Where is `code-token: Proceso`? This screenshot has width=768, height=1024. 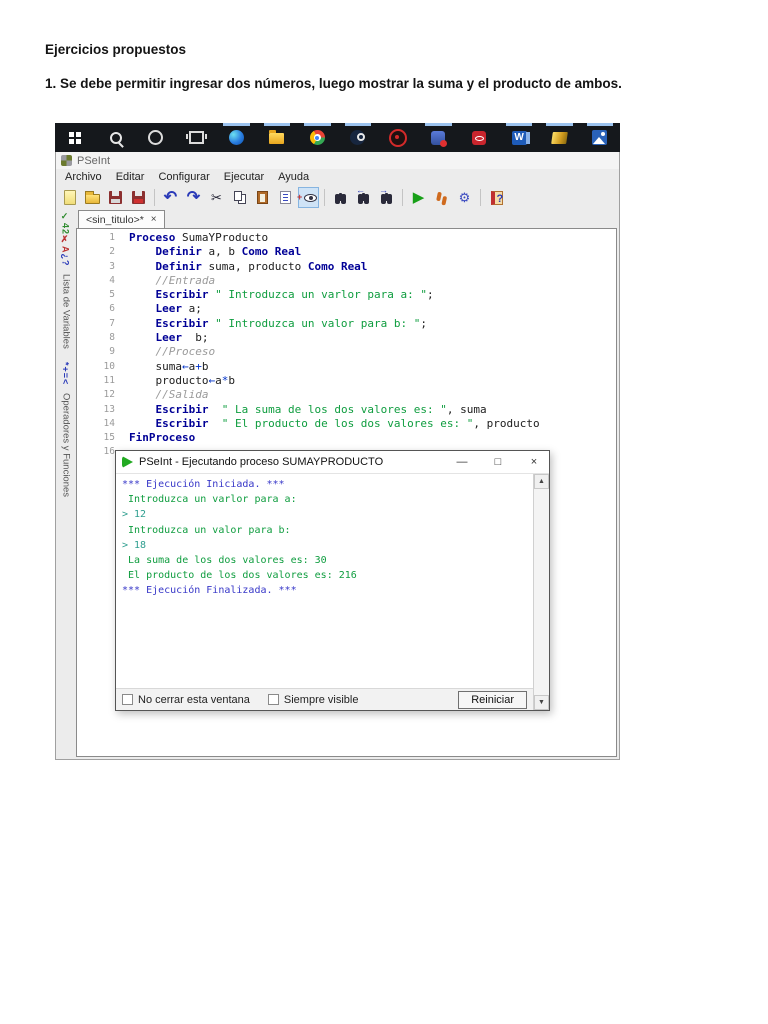 code-token: Proceso is located at coordinates (152, 237).